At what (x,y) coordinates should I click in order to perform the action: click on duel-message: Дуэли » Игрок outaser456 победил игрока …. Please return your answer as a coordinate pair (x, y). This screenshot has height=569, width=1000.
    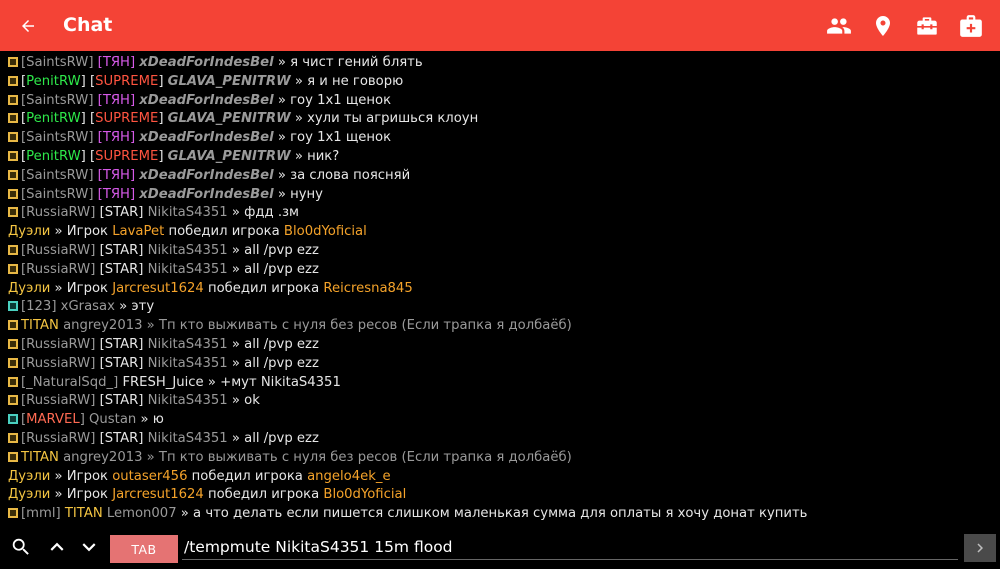
    Looking at the image, I should click on (500, 477).